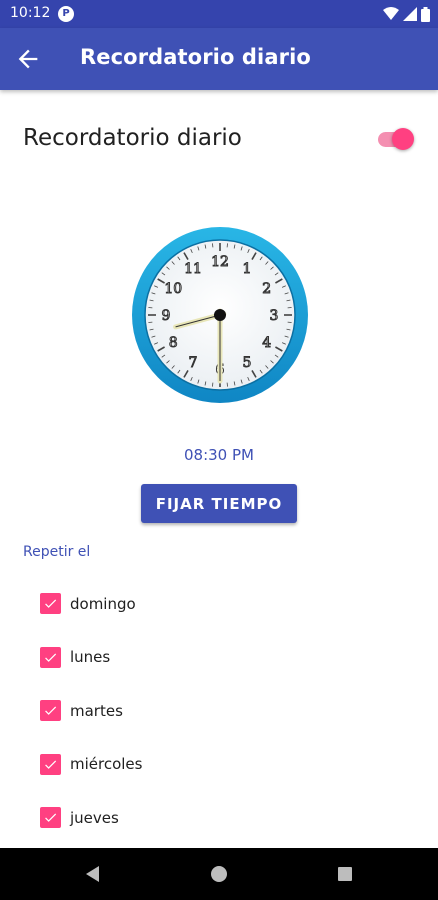 The height and width of the screenshot is (900, 438). I want to click on clock-number-3: 3, so click(274, 316).